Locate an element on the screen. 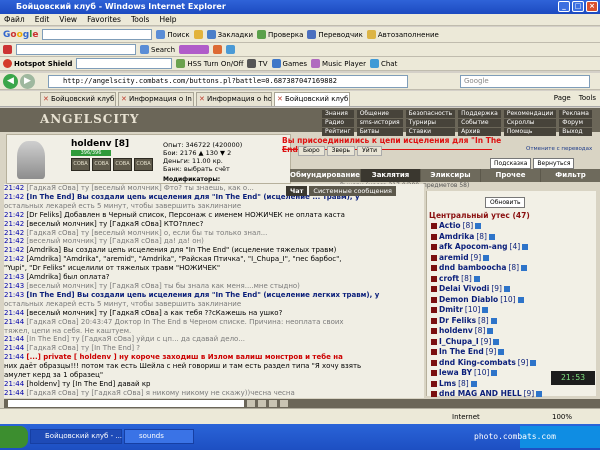 This screenshot has height=450, width=600. user-name: dnd bamboocha is located at coordinates (472, 268).